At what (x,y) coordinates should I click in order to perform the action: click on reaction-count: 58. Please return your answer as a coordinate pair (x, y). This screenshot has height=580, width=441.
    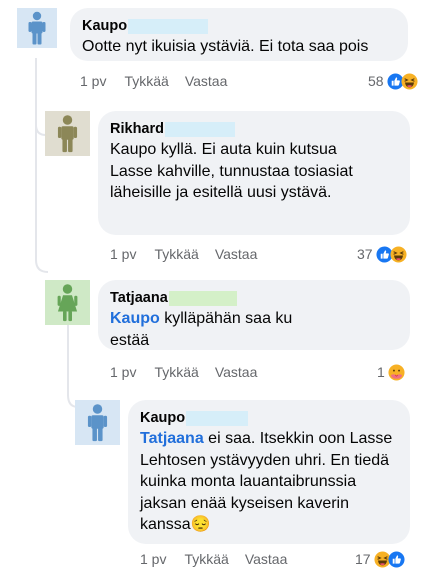
    Looking at the image, I should click on (376, 81).